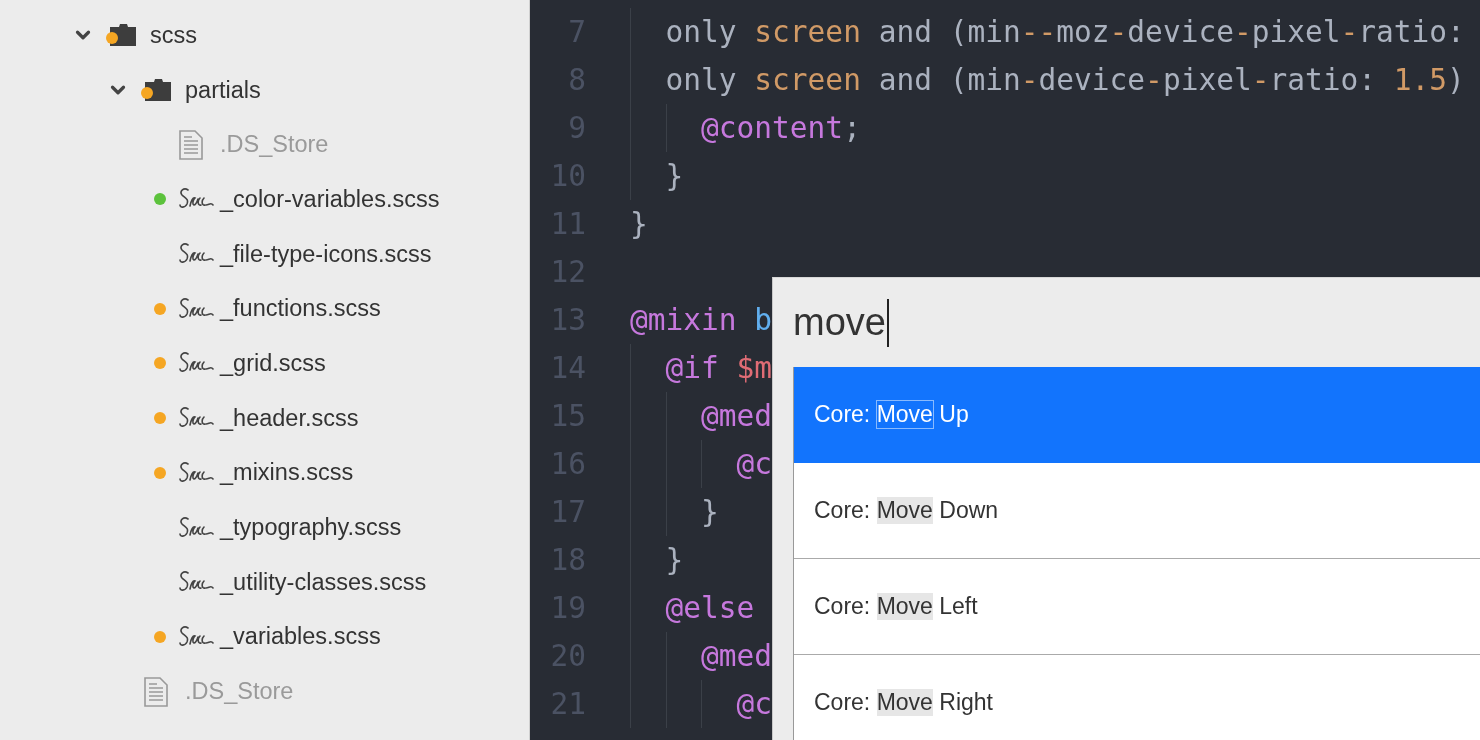  What do you see at coordinates (223, 90) in the screenshot?
I see `folder-name: partials` at bounding box center [223, 90].